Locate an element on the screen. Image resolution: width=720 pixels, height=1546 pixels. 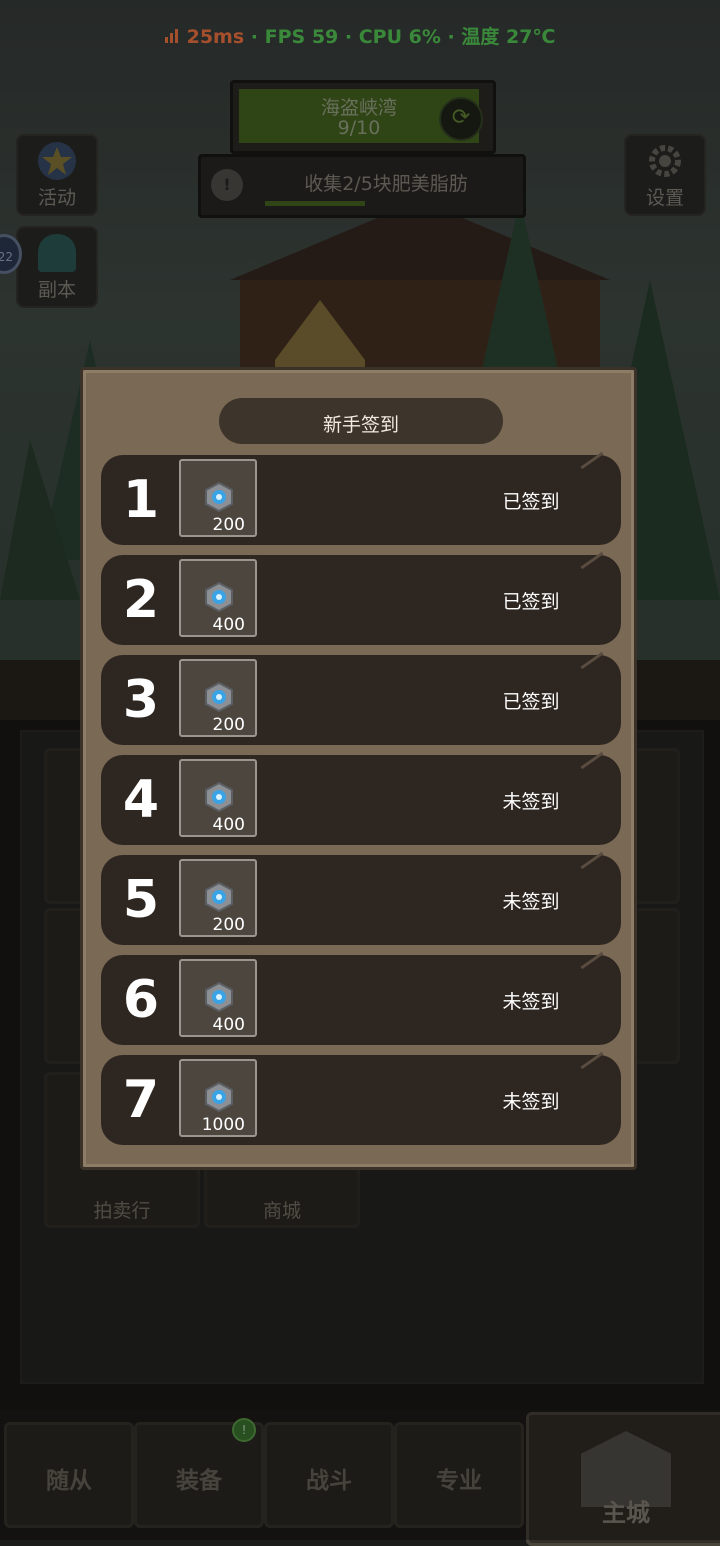
sign-in-row: 1 200 已签到 is located at coordinates (361, 500).